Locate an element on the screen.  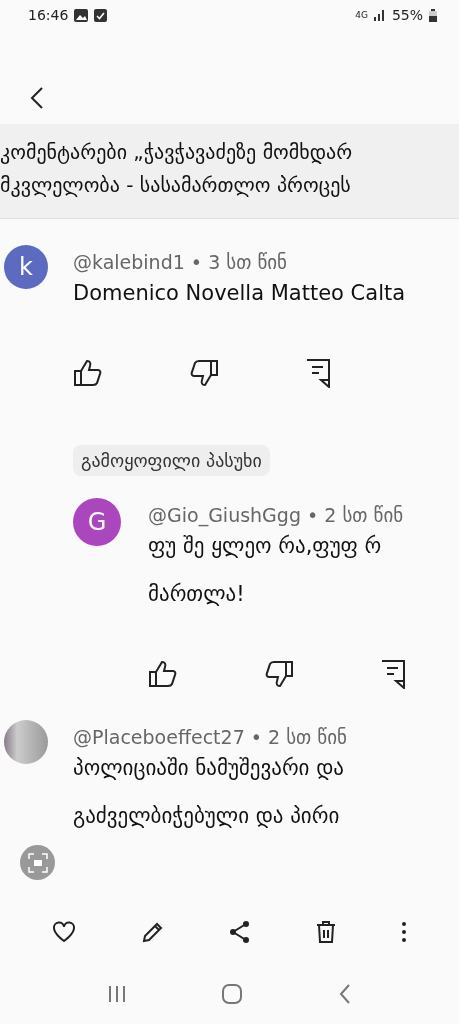
comment-author-time: @Gio_GiushGgg • 2 სთ წინ is located at coordinates (276, 515).